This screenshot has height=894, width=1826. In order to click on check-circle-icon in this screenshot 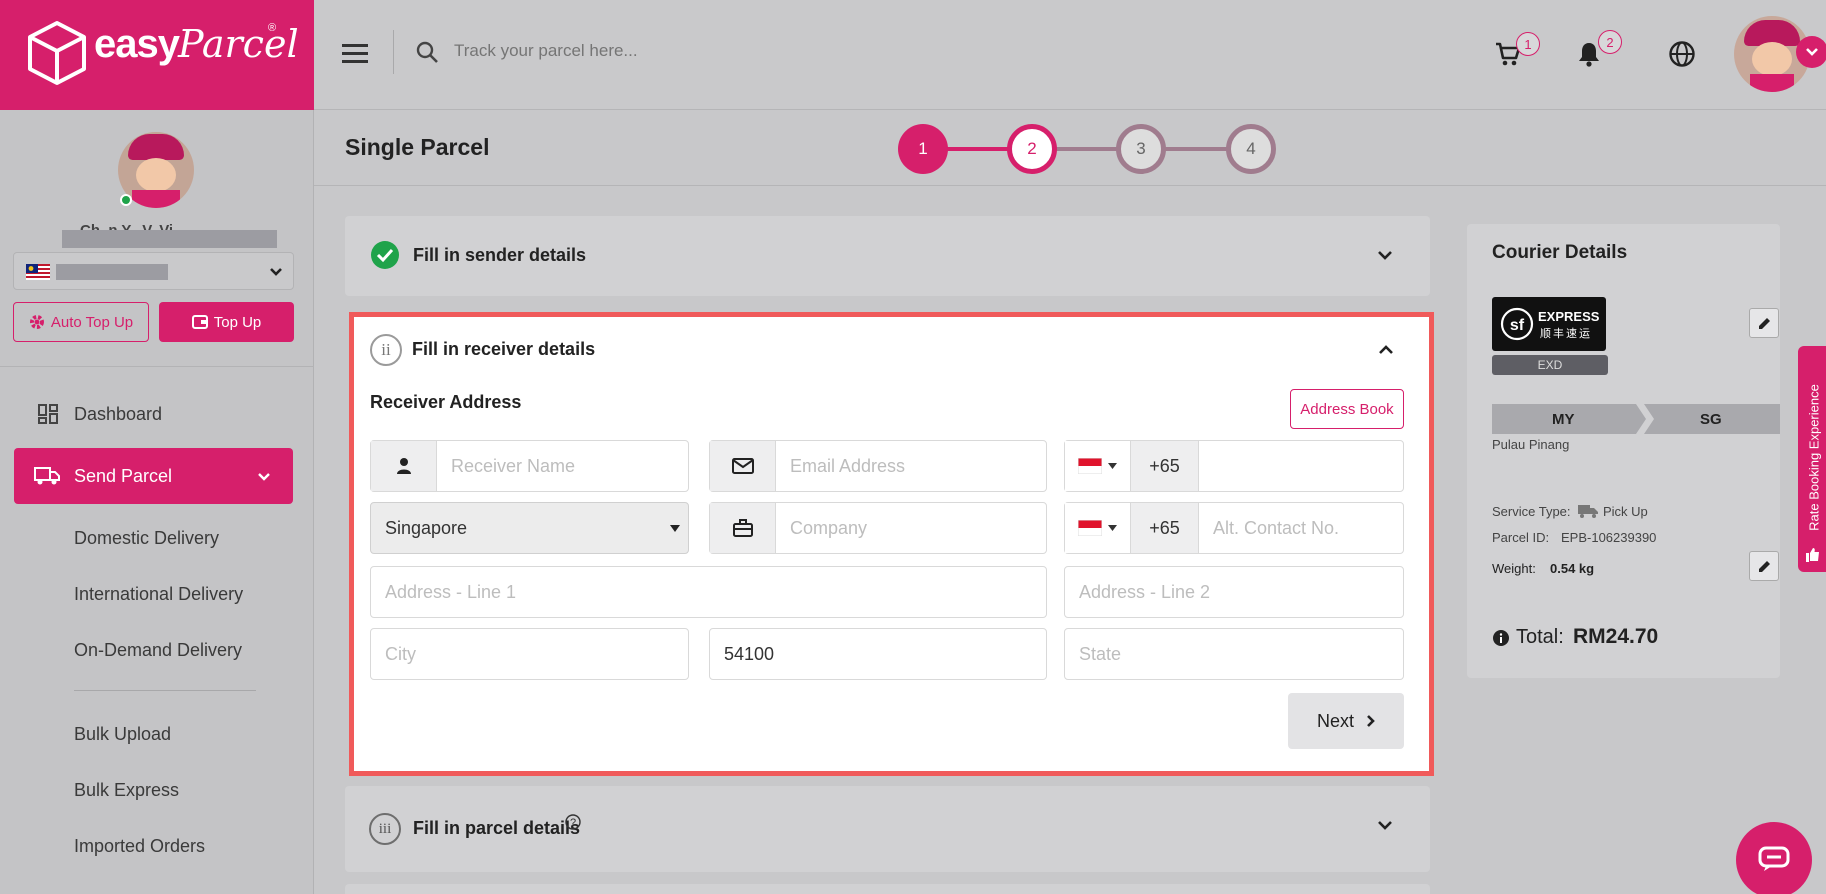, I will do `click(385, 255)`.